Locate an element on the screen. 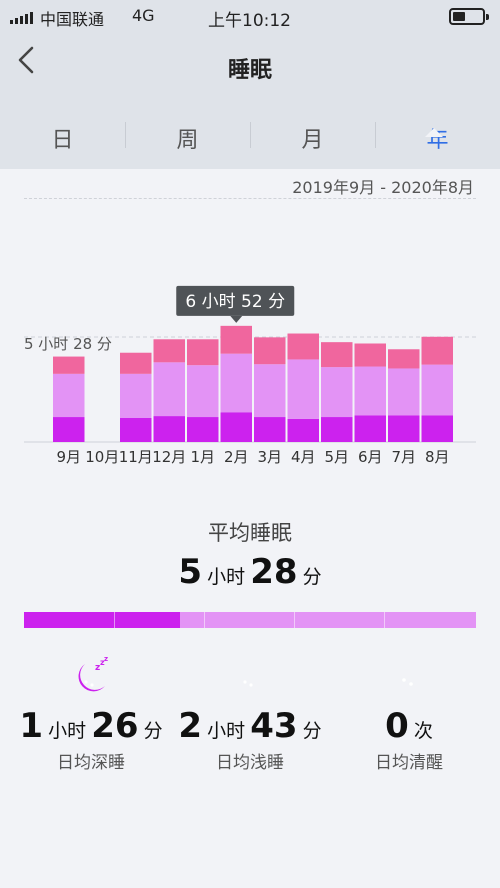  light-sleep-stat: 2 小时 43 分 日均浅睡 is located at coordinates (250, 714).